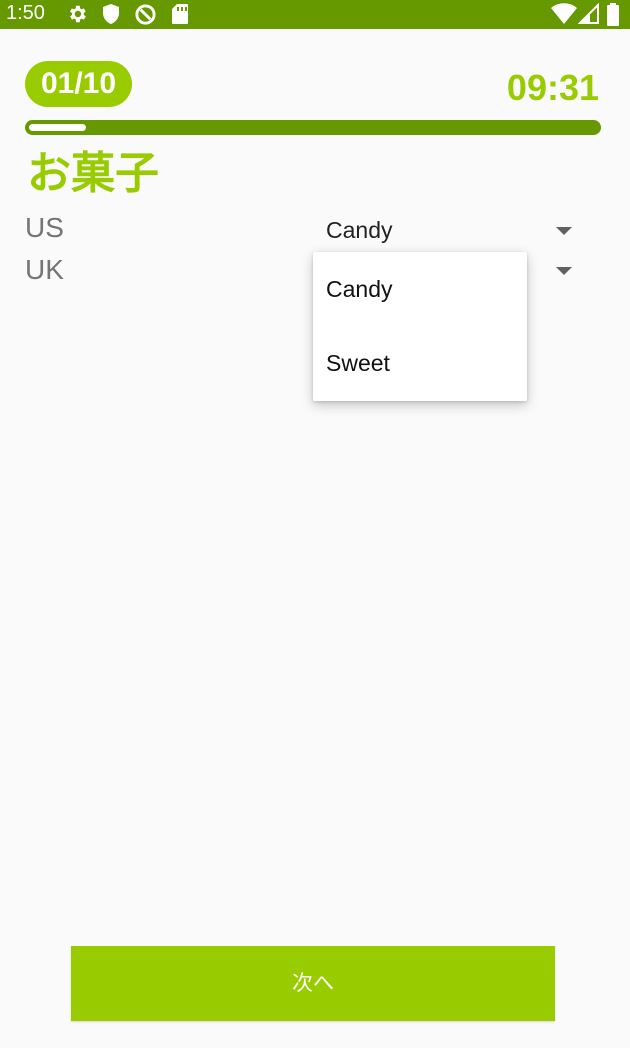  What do you see at coordinates (313, 127) in the screenshot?
I see `progress-bar` at bounding box center [313, 127].